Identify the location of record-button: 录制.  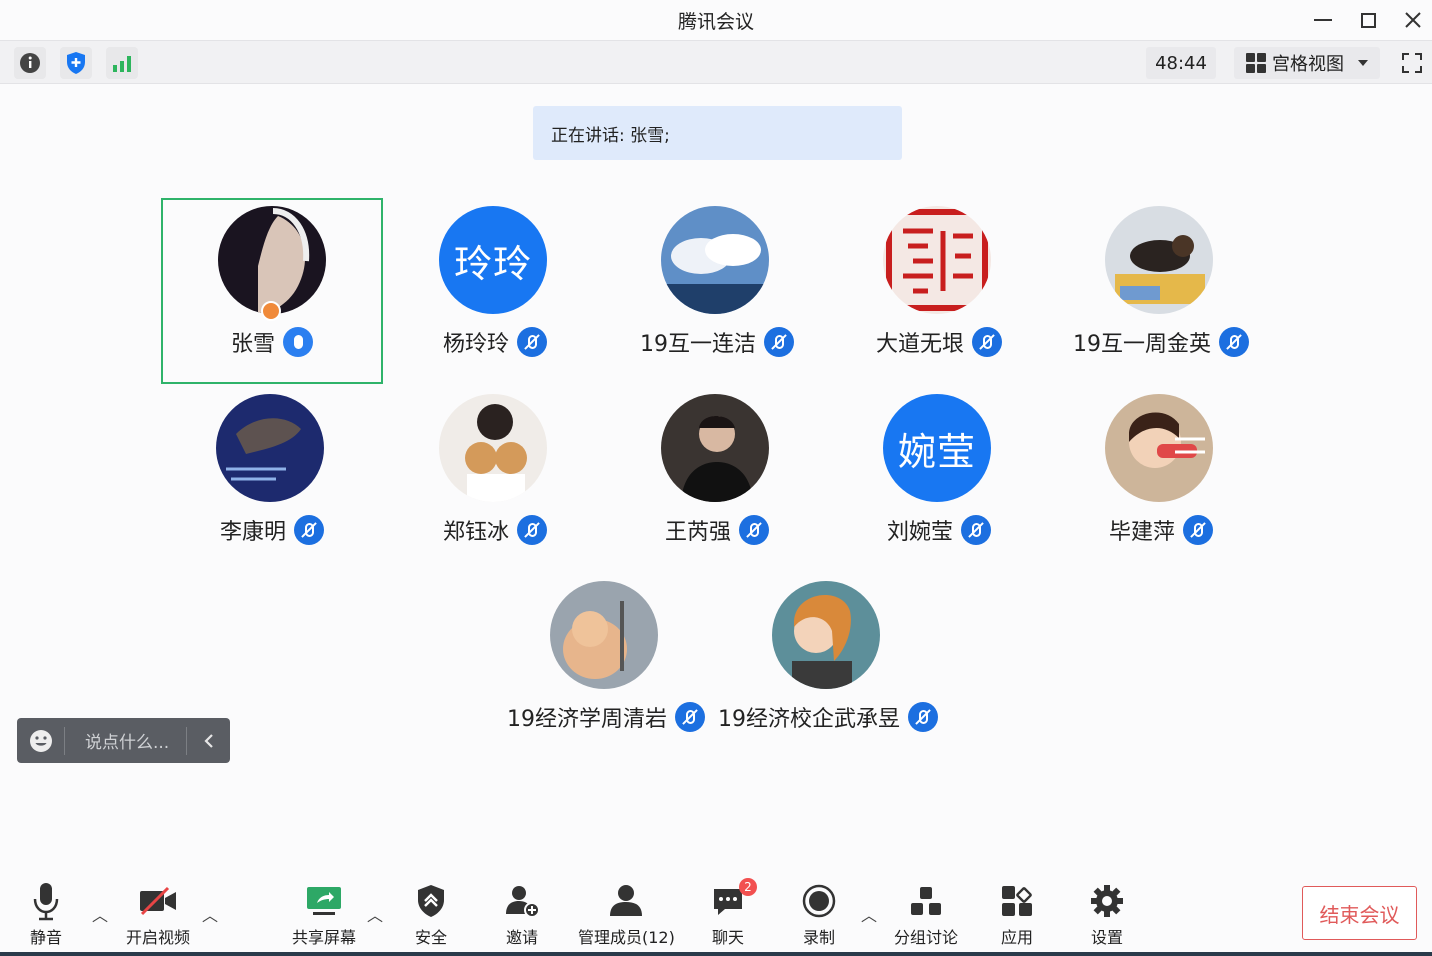
(819, 914).